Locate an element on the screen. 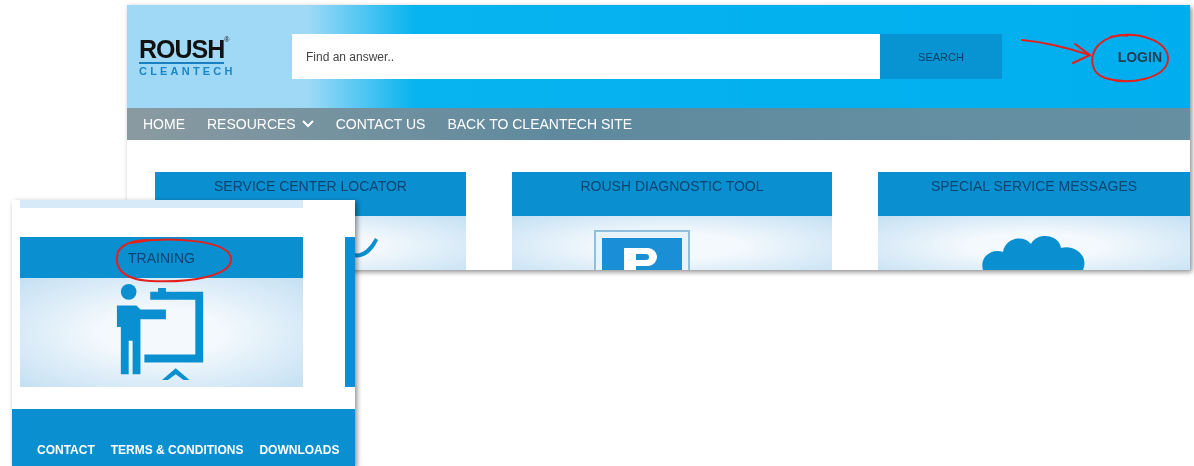  search-button: SEARCH is located at coordinates (941, 56).